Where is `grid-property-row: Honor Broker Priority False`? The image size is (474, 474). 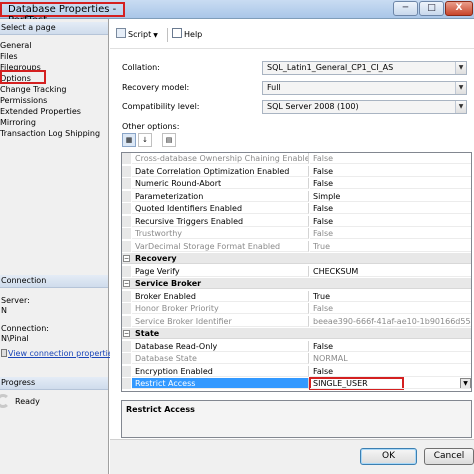 grid-property-row: Honor Broker Priority False is located at coordinates (296, 308).